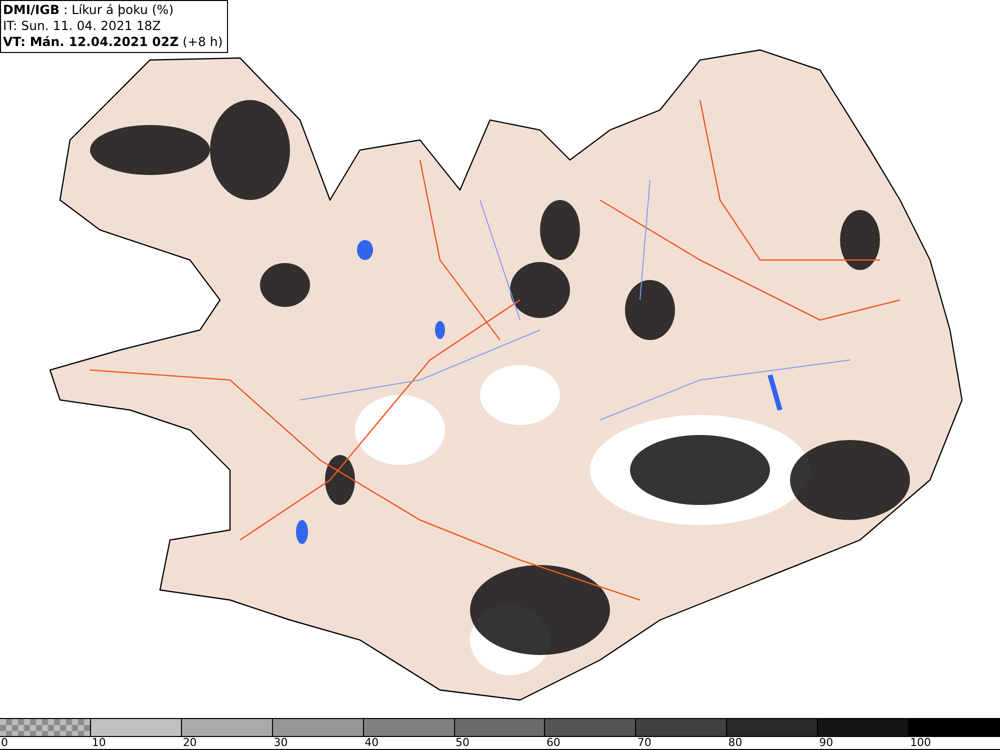  What do you see at coordinates (552, 743) in the screenshot?
I see `legend-label: 60` at bounding box center [552, 743].